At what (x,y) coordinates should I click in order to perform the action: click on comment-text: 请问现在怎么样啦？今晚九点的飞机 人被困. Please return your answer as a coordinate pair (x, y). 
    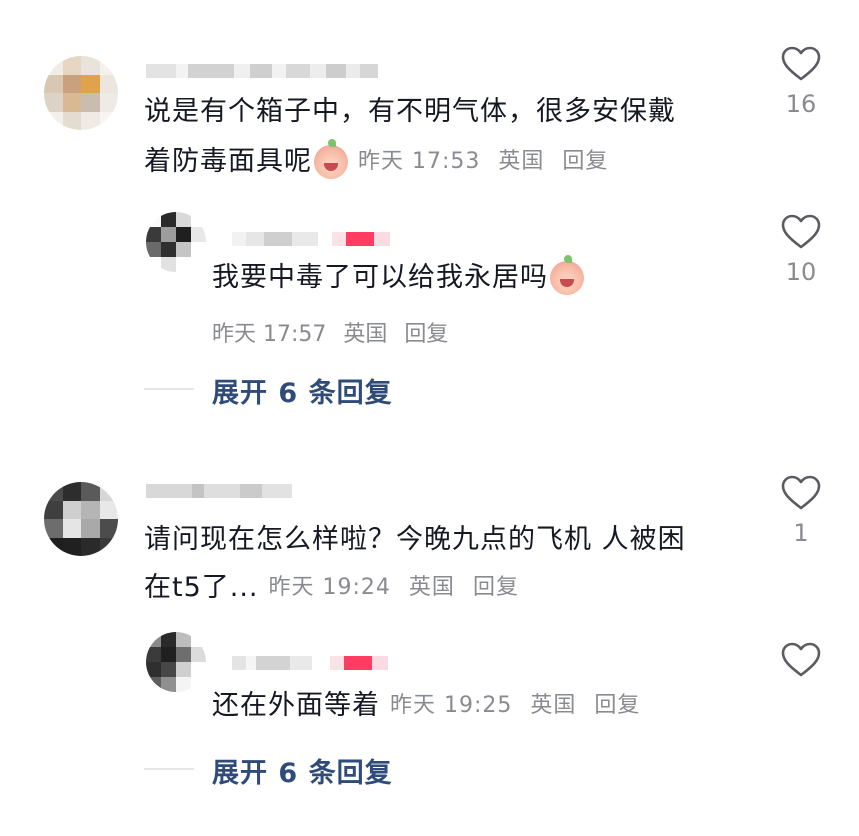
    Looking at the image, I should click on (415, 539).